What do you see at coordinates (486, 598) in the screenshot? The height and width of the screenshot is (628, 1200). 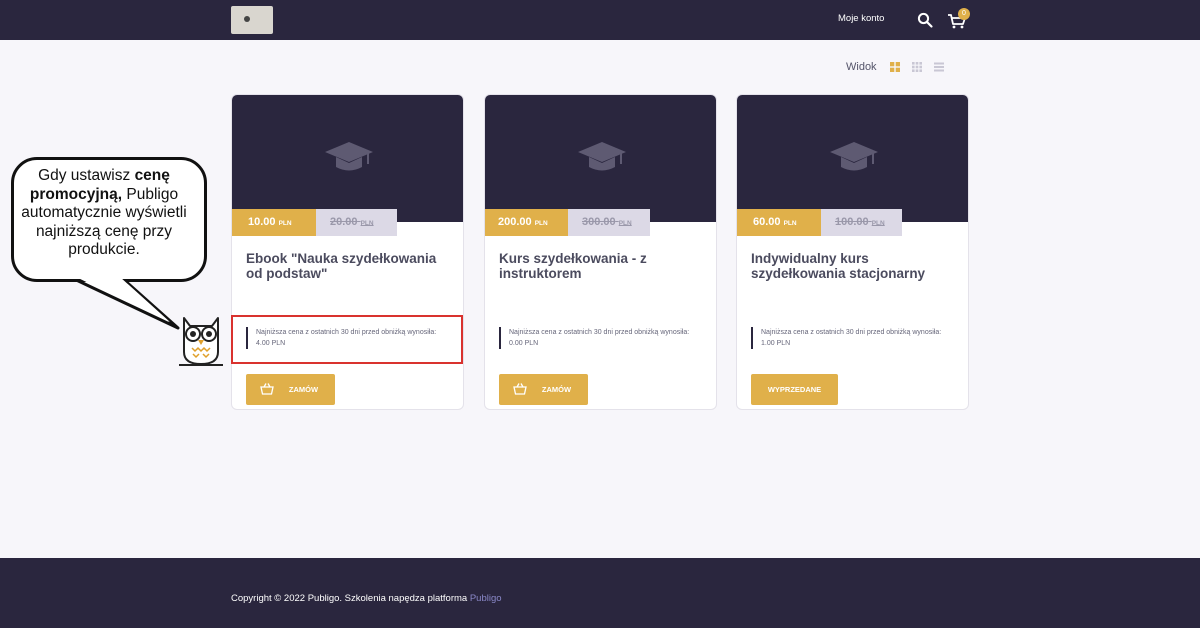 I see `publigo-footer-link: Publigo` at bounding box center [486, 598].